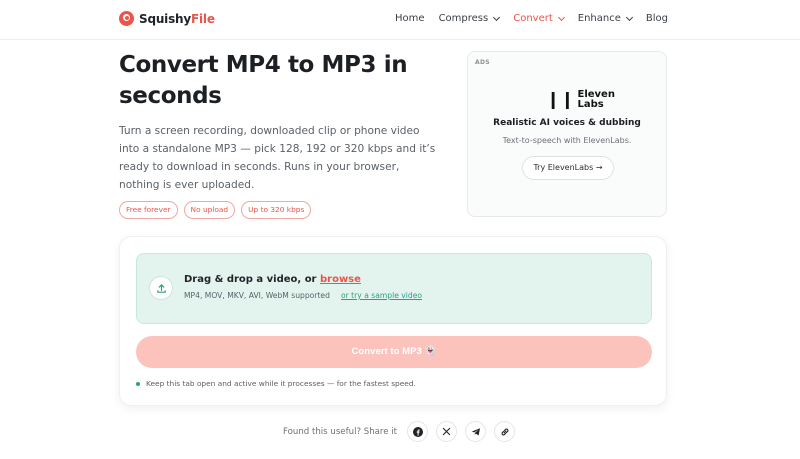 The image size is (800, 459). I want to click on x-icon, so click(446, 431).